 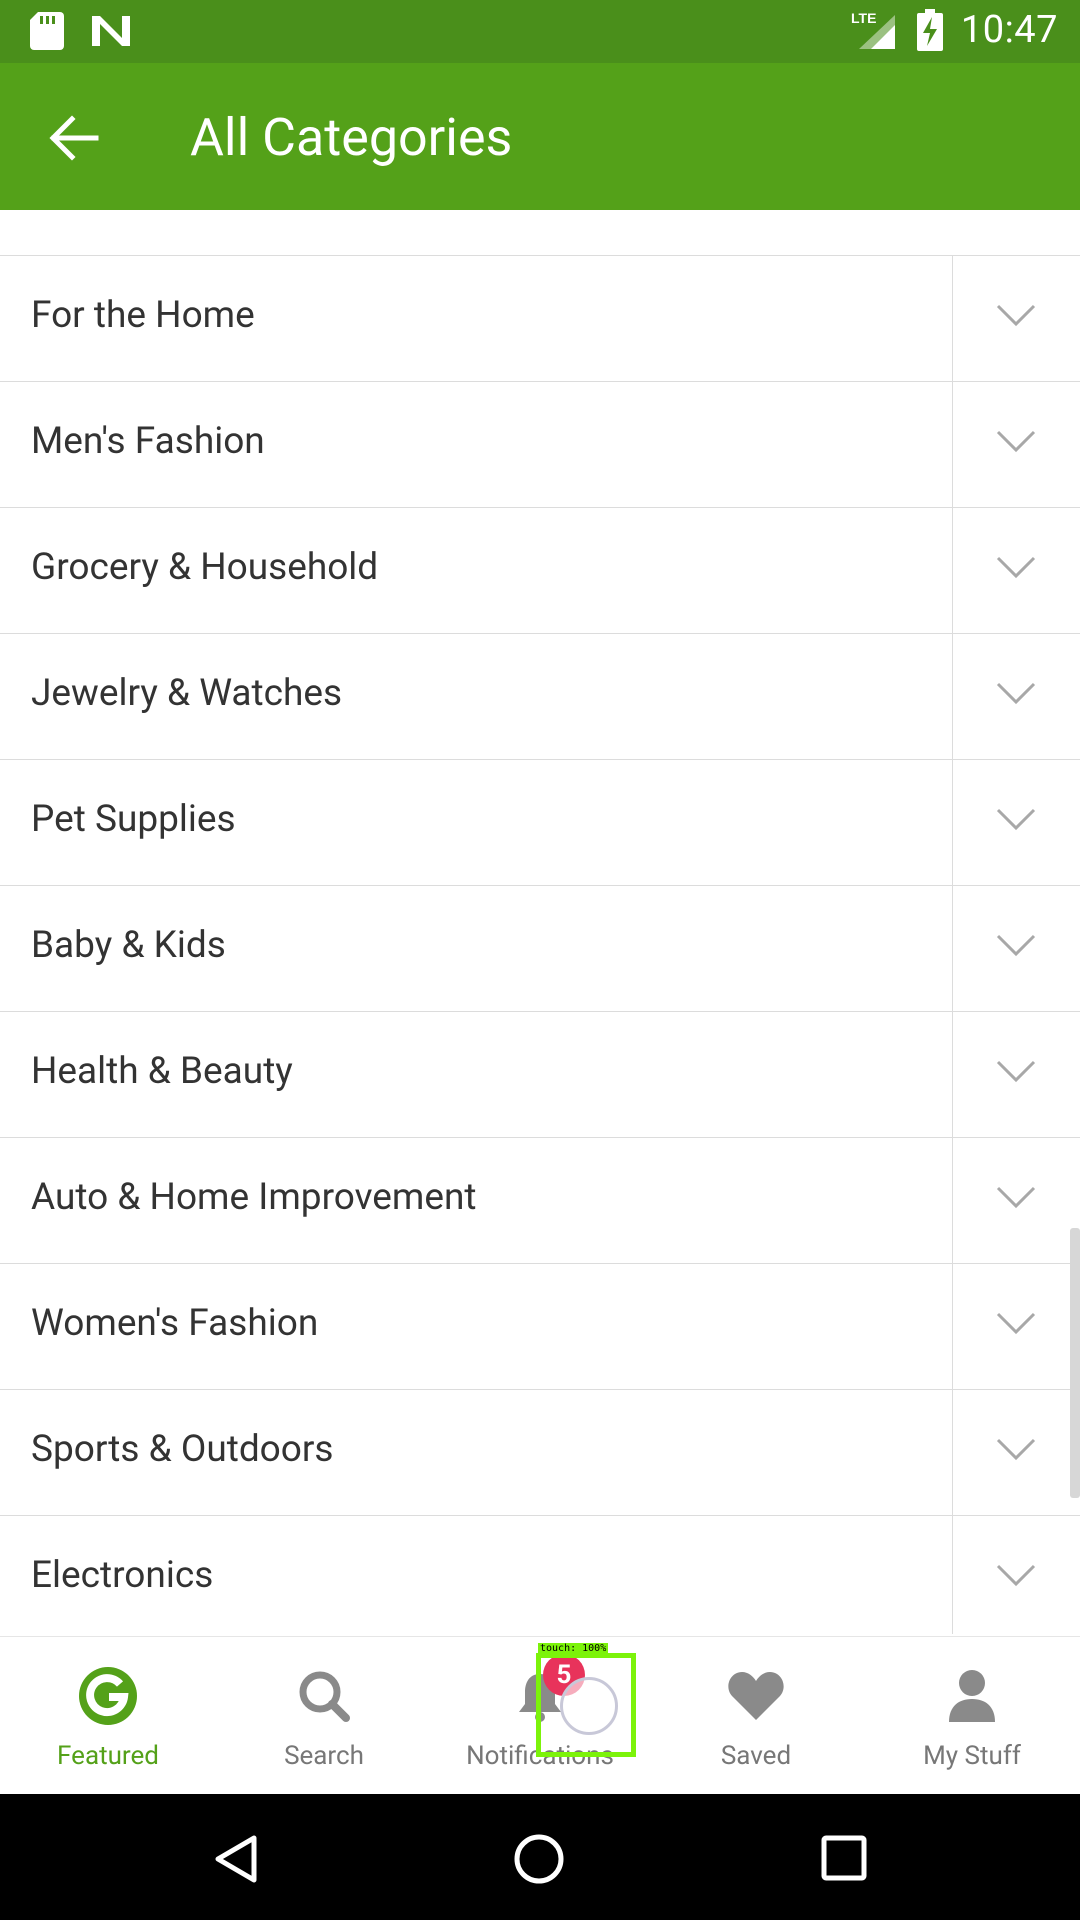 What do you see at coordinates (540, 1201) in the screenshot?
I see `category-row-auto-home-improvement: Auto & Home Improvement` at bounding box center [540, 1201].